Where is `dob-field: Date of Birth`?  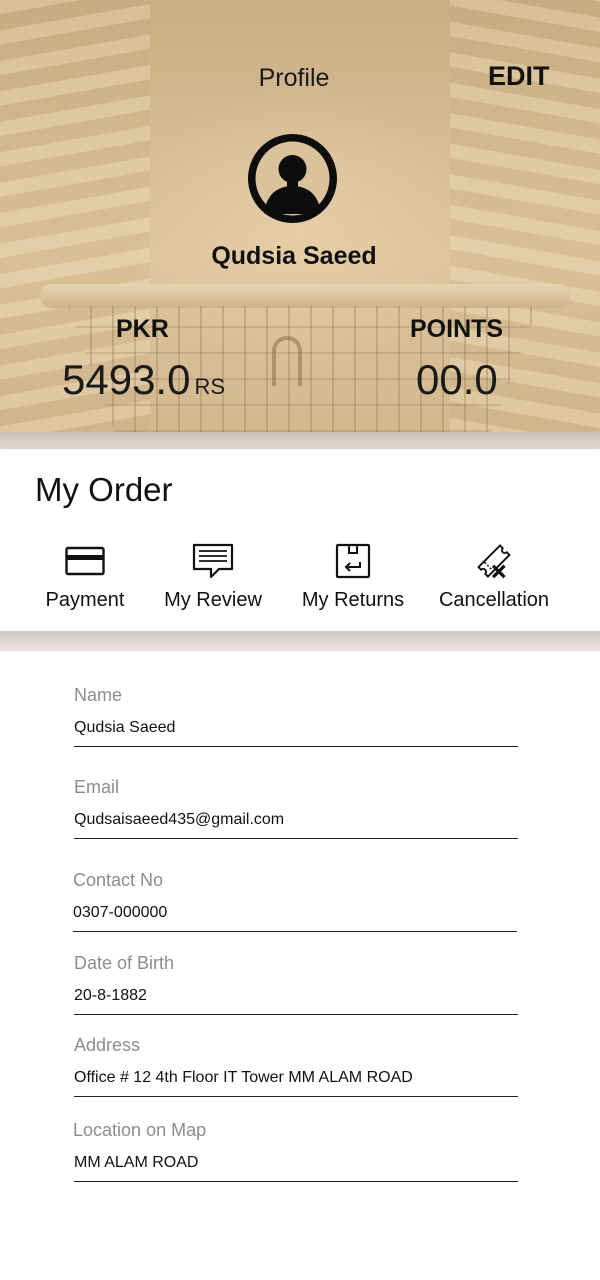
dob-field: Date of Birth is located at coordinates (296, 984).